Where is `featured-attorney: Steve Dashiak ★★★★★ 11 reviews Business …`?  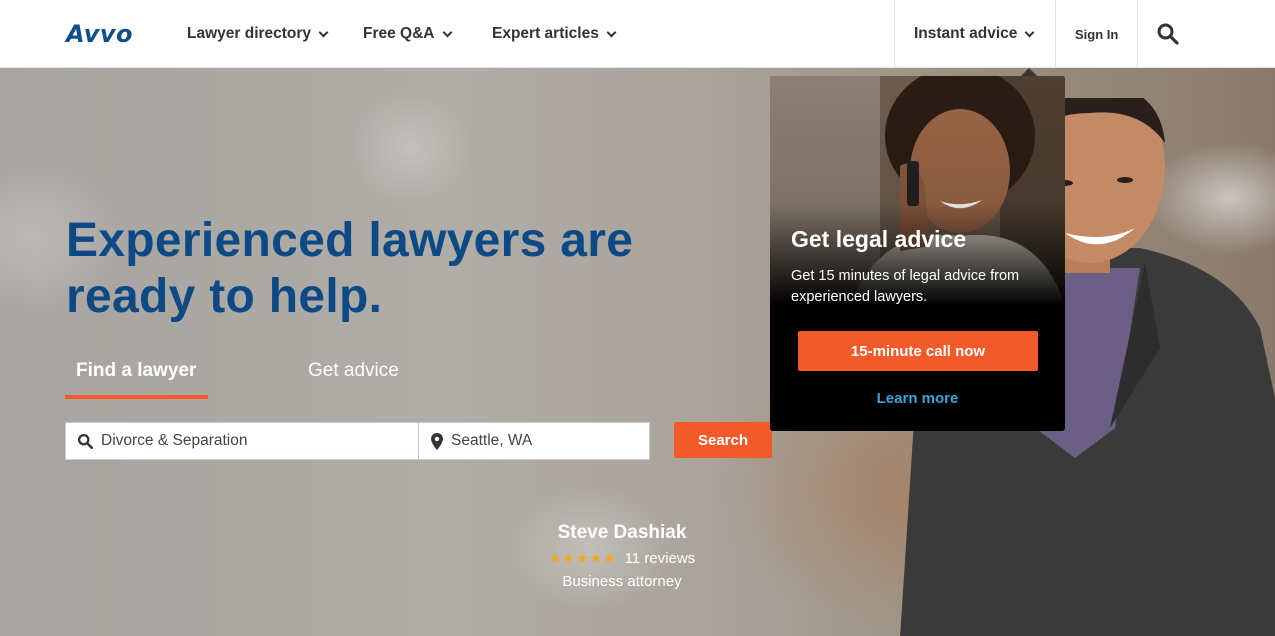
featured-attorney: Steve Dashiak ★★★★★ 11 reviews Business … is located at coordinates (622, 556).